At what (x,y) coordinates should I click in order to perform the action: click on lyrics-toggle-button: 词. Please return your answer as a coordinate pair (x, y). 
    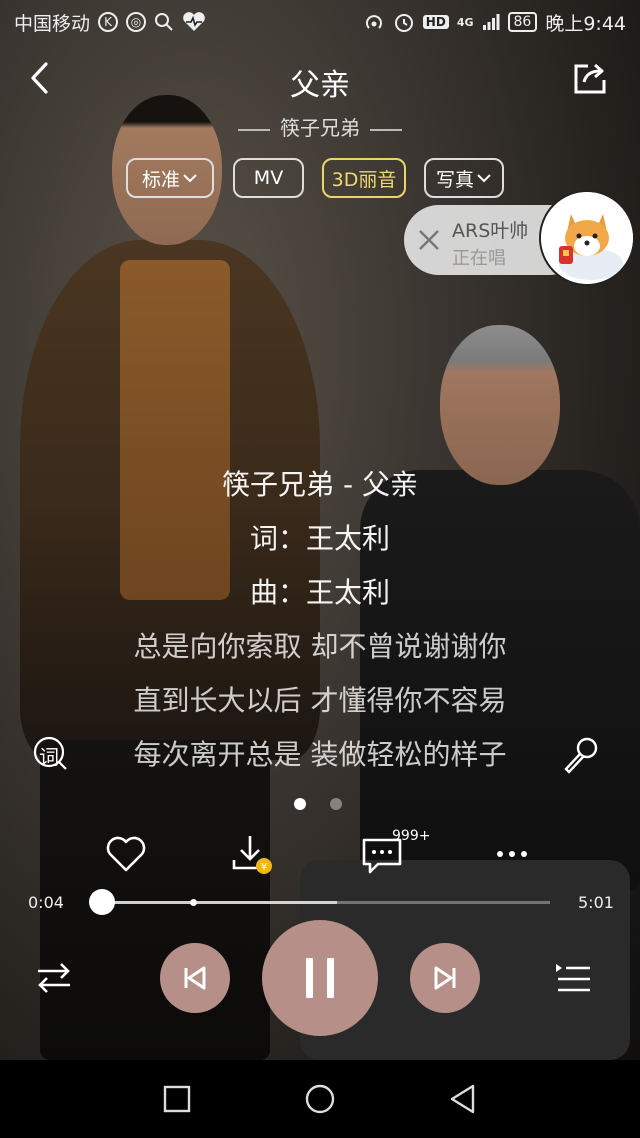
    Looking at the image, I should click on (50, 753).